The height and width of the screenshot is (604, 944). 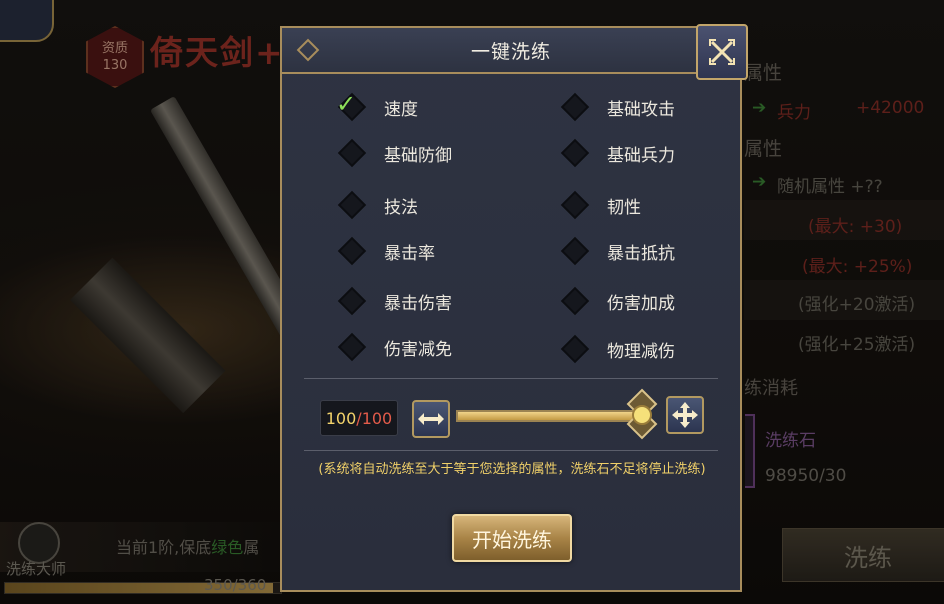 What do you see at coordinates (377, 106) in the screenshot?
I see `option-speed: ✓ 速度` at bounding box center [377, 106].